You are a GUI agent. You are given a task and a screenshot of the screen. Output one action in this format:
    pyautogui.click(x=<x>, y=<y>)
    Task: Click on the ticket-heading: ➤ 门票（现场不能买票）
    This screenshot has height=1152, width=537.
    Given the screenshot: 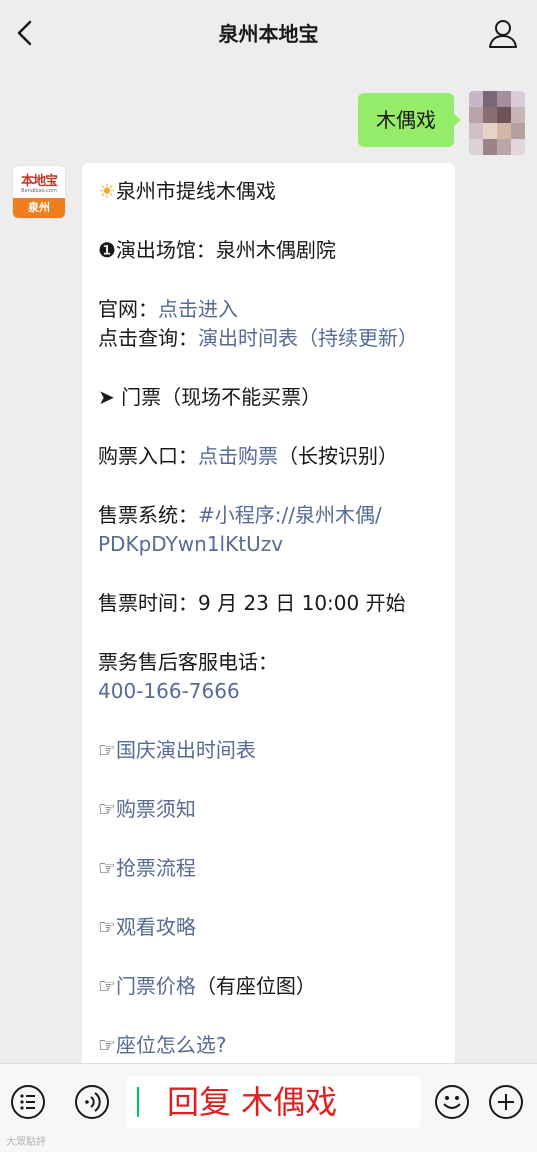 What is the action you would take?
    pyautogui.click(x=210, y=397)
    